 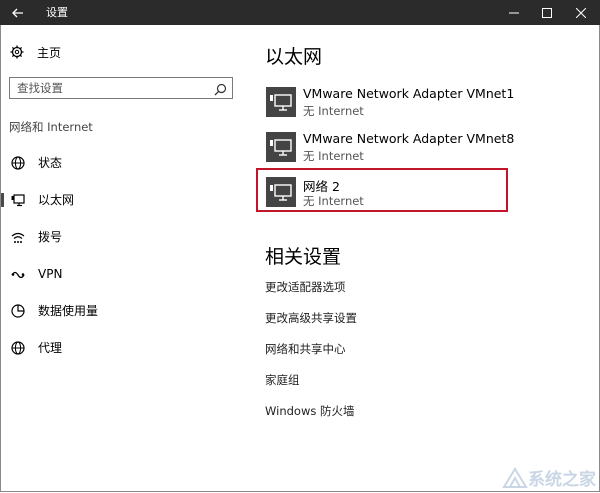 I want to click on page-title: 以太网, so click(x=294, y=57).